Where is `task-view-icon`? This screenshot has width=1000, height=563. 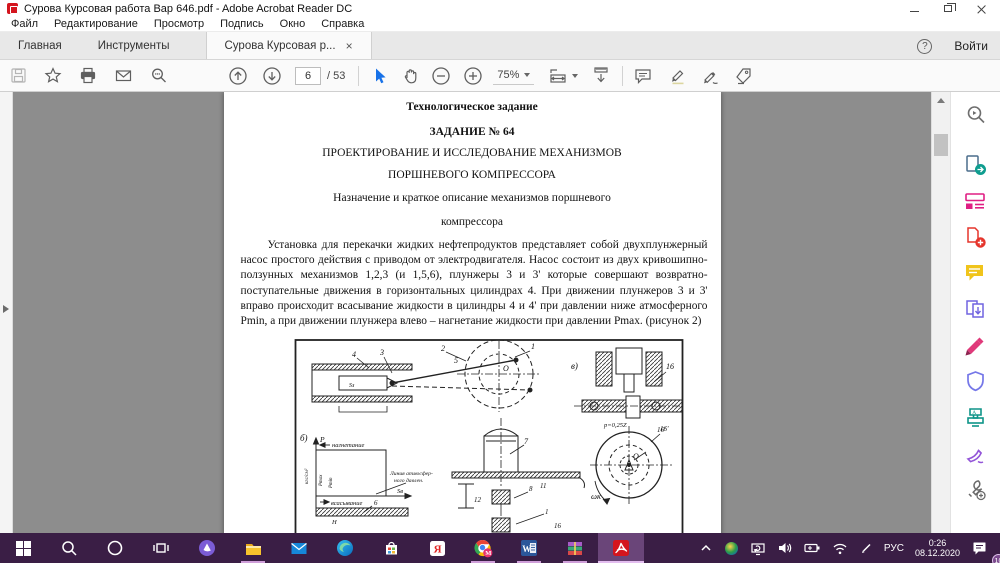 task-view-icon is located at coordinates (161, 548).